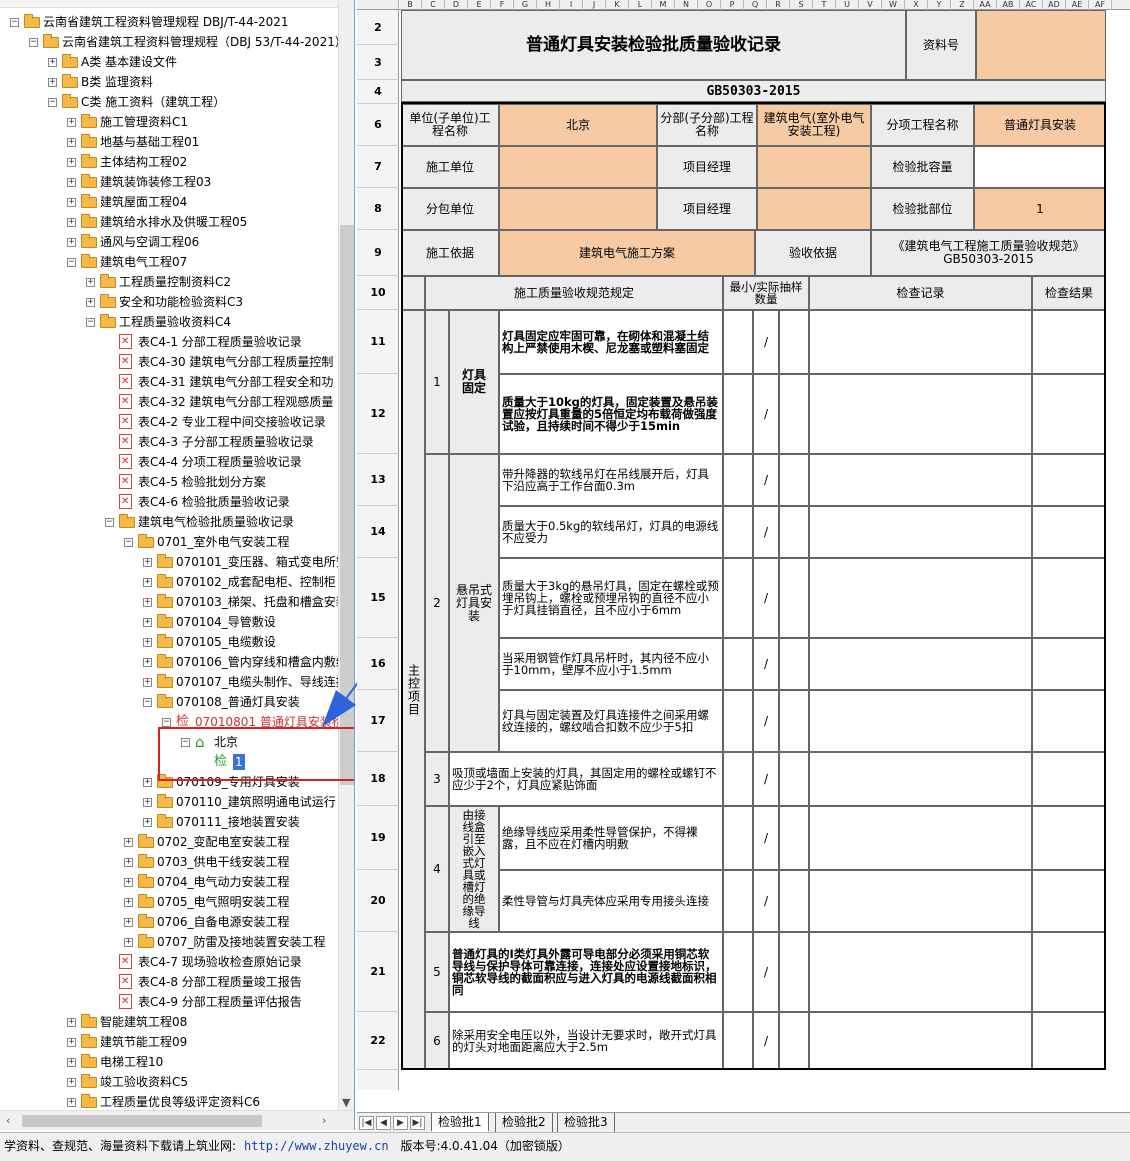 The image size is (1130, 1161). I want to click on tab-sheet-3: 检验批3, so click(586, 1122).